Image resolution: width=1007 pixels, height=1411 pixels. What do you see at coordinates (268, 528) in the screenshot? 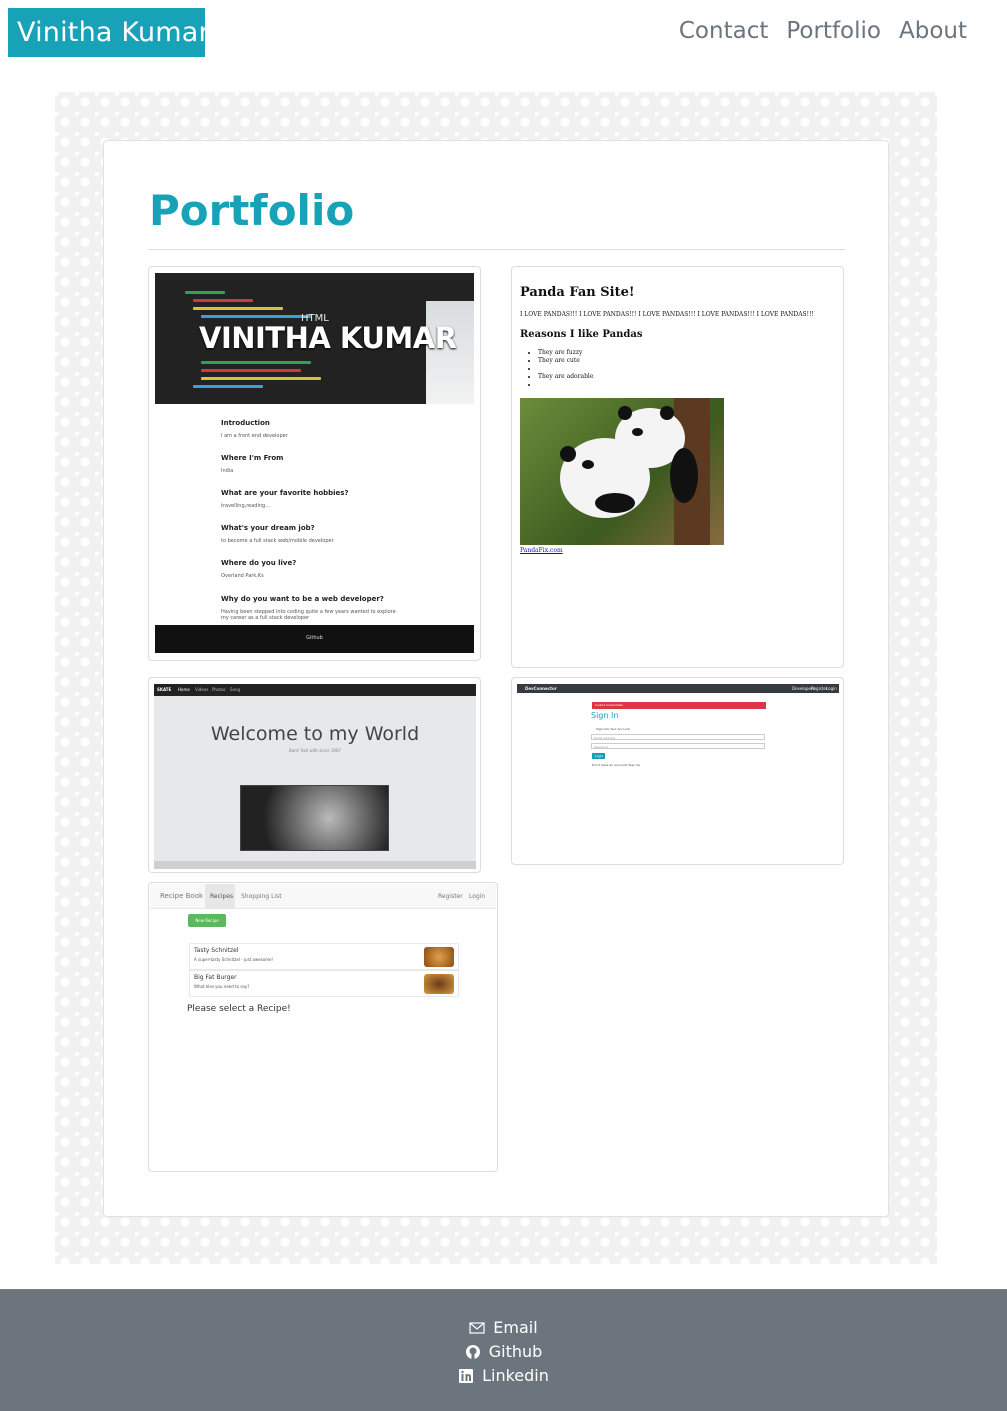
I see `section-question: What's your dream job?` at bounding box center [268, 528].